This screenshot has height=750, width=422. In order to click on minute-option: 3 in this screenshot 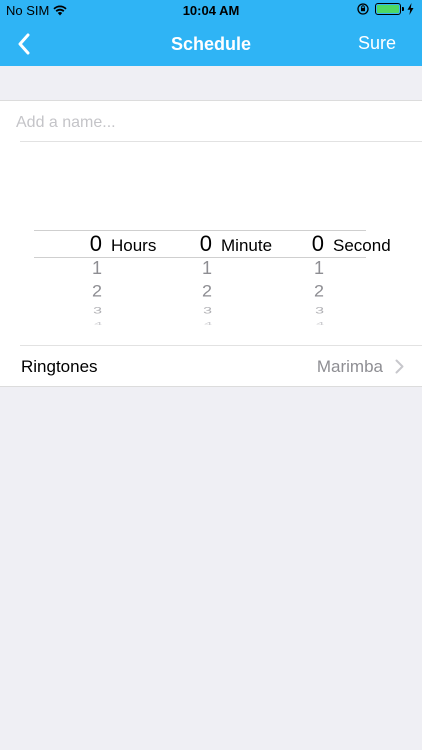, I will do `click(178, 311)`.